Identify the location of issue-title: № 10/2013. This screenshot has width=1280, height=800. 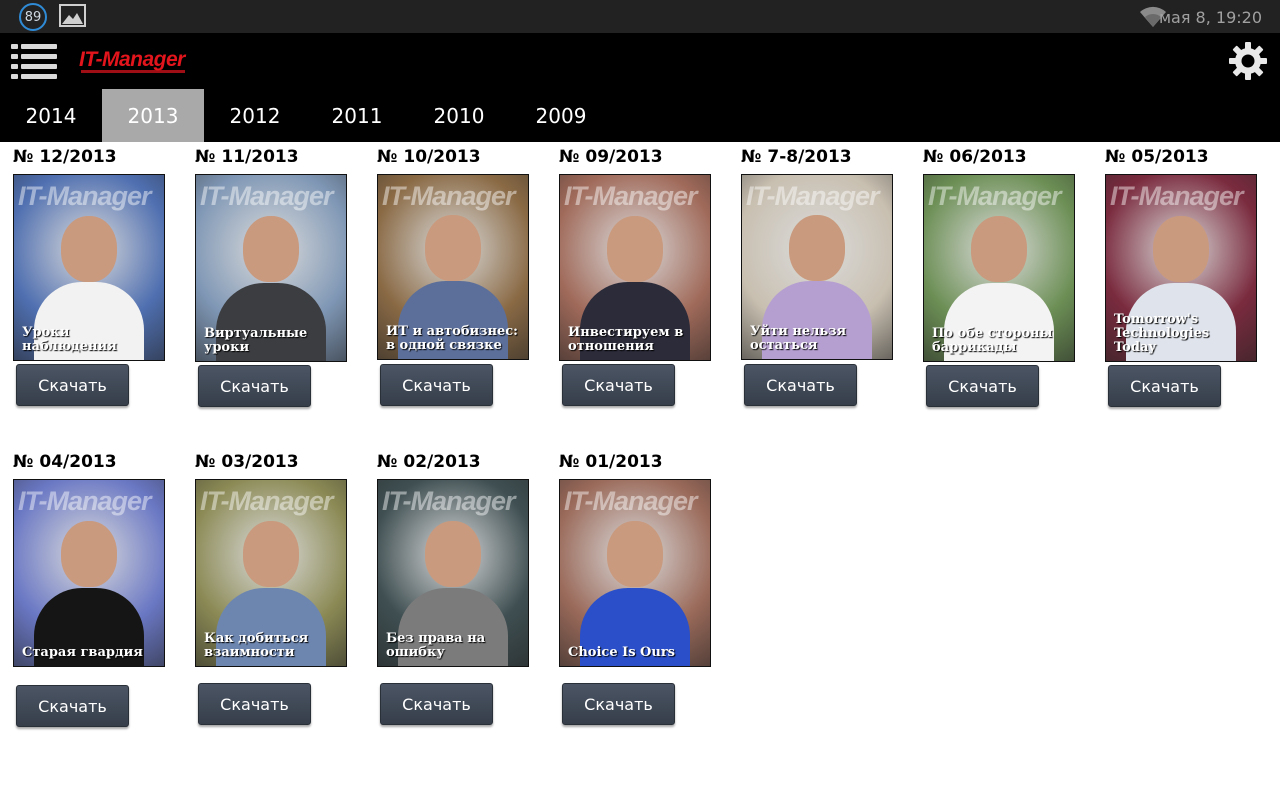
(429, 157).